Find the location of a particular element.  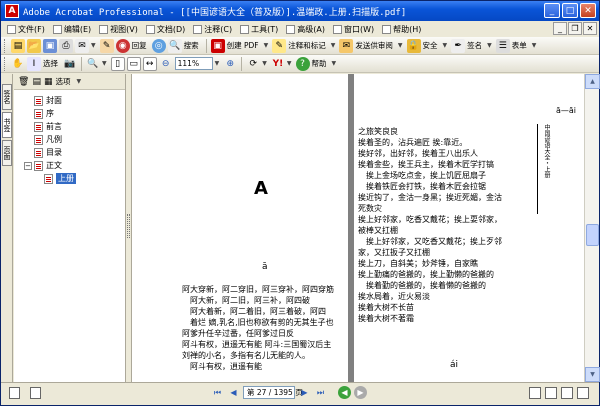

open-folder-icon: 📂 is located at coordinates (34, 45).